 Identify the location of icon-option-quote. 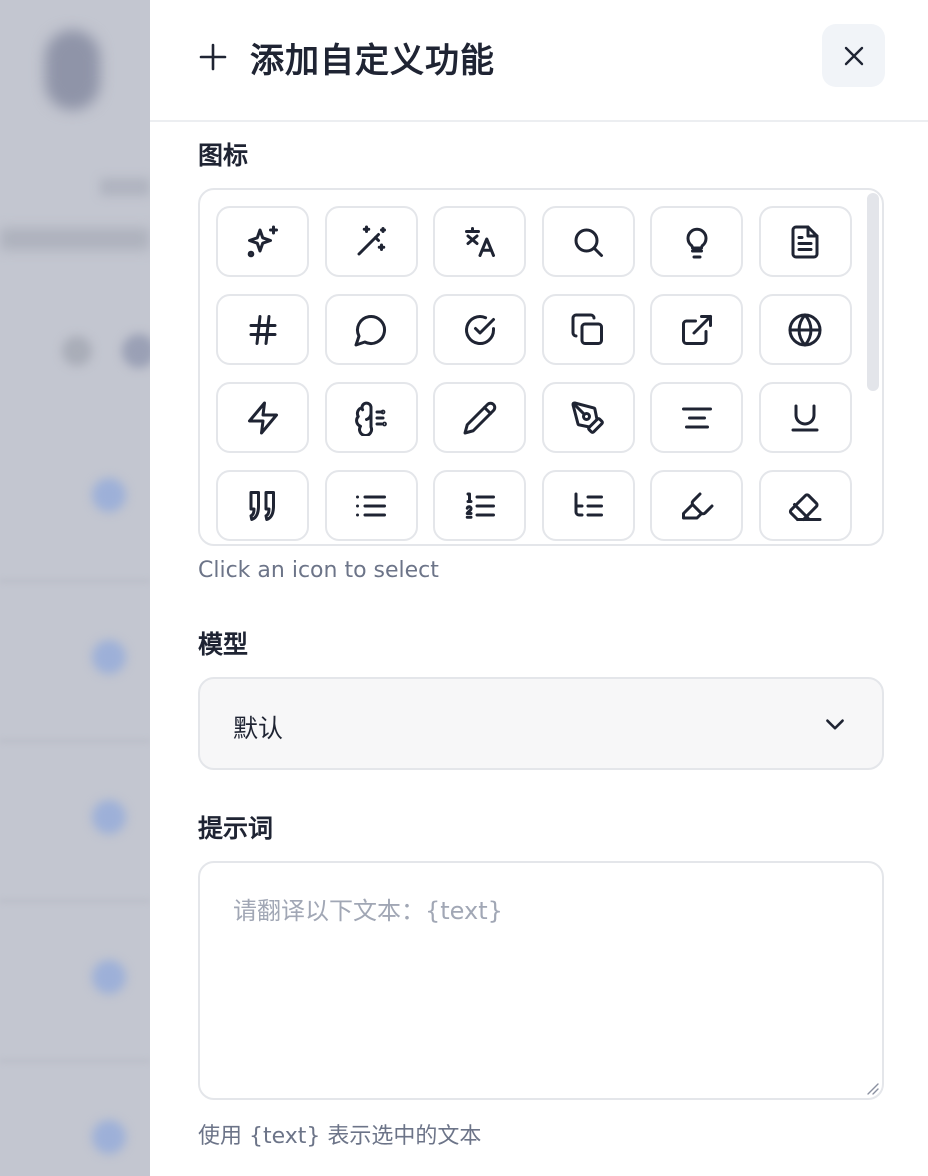
(262, 505).